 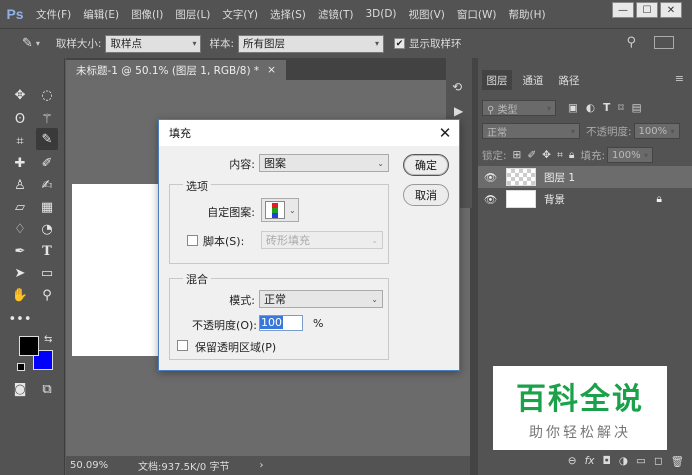 I want to click on swap-colors-icon: ⇆, so click(x=48, y=339).